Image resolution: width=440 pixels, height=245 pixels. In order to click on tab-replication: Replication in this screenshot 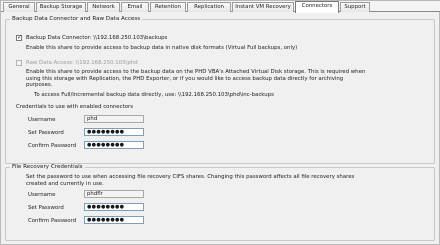, I will do `click(209, 7)`.